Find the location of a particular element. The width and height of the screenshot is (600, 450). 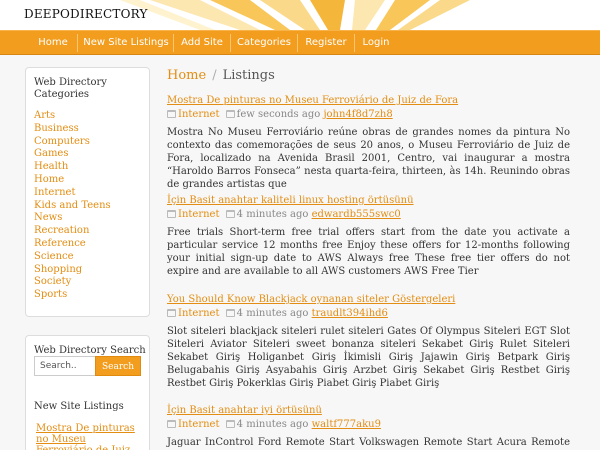

category-link: Arts is located at coordinates (87, 116).